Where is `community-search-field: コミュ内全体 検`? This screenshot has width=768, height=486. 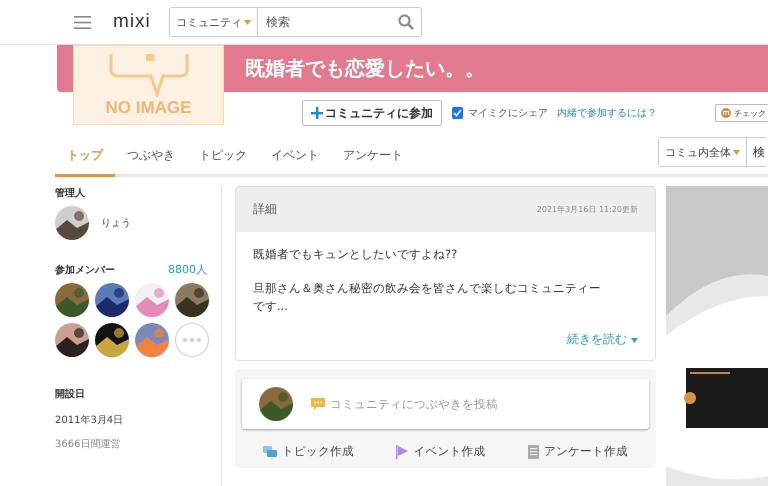 community-search-field: コミュ内全体 検 is located at coordinates (713, 152).